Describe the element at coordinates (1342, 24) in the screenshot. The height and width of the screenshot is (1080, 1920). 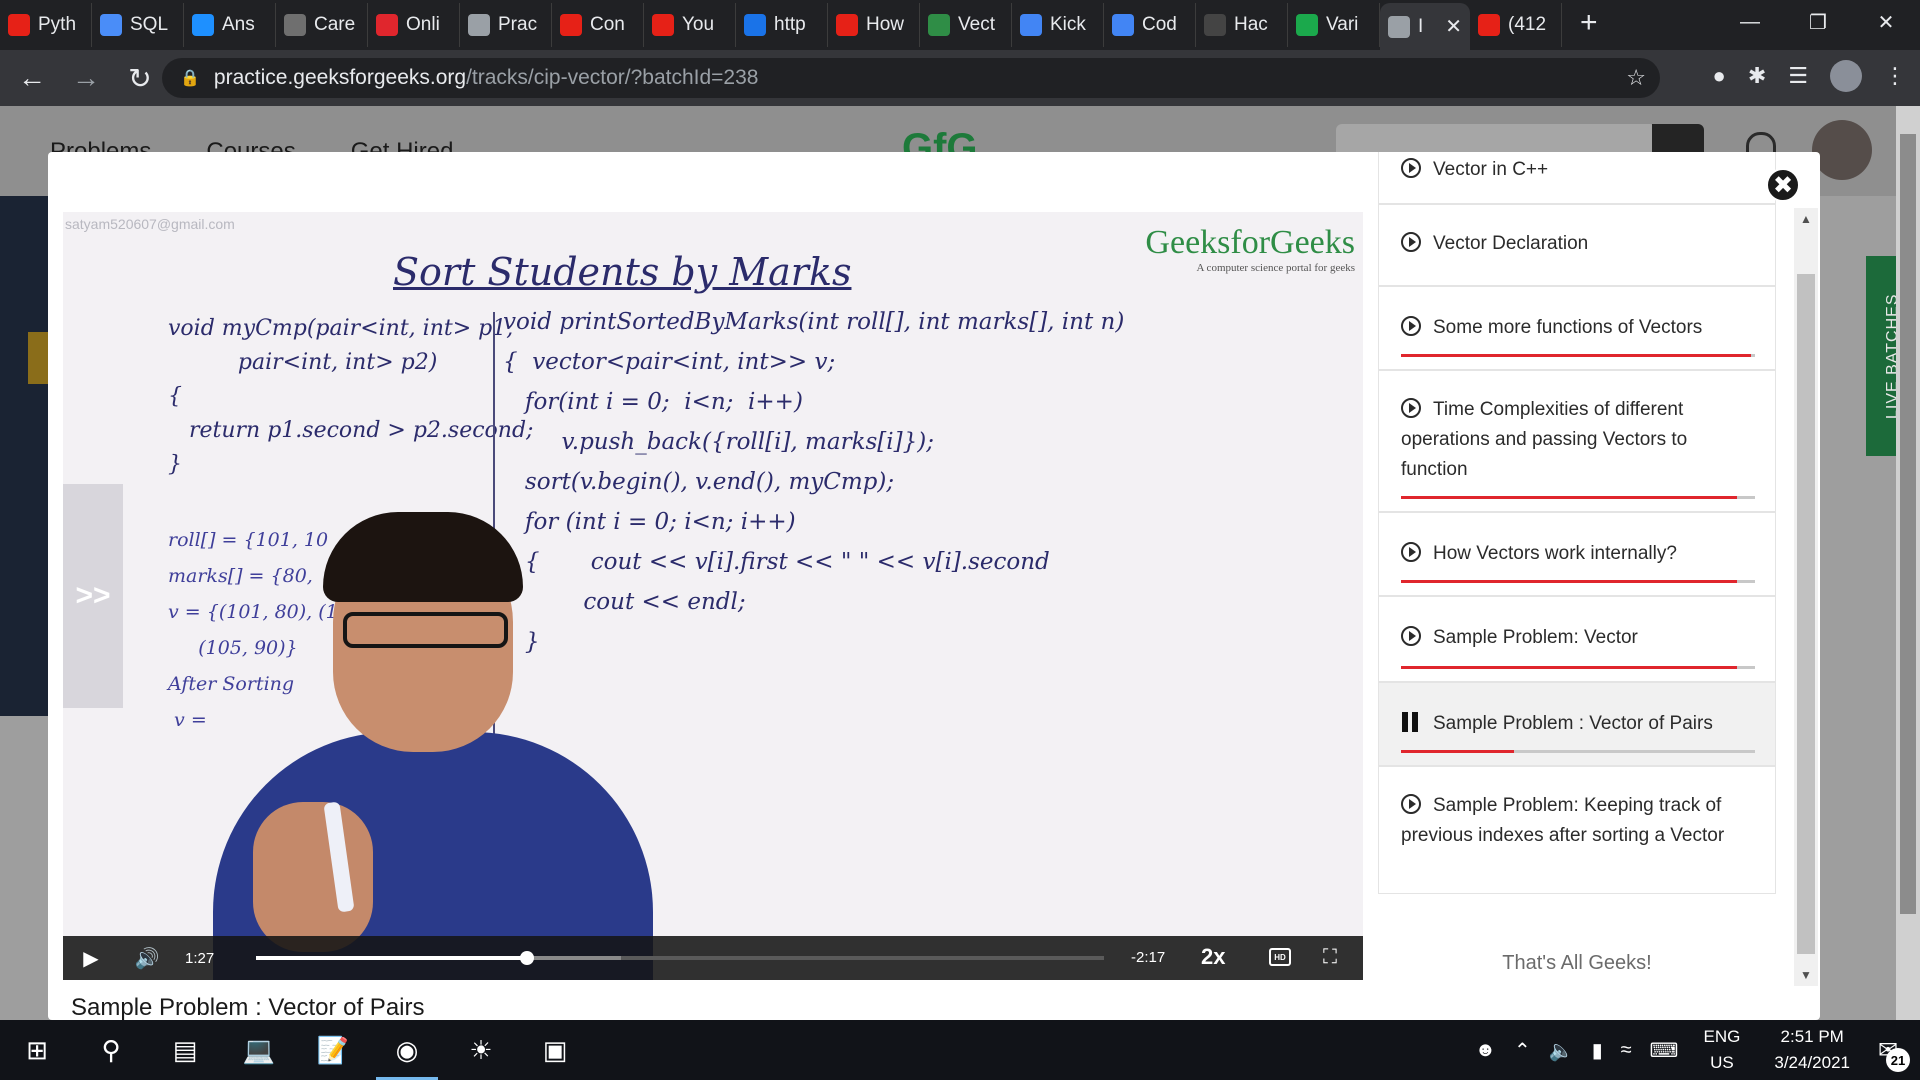
I see `browser-tab-label: Vari` at that location.